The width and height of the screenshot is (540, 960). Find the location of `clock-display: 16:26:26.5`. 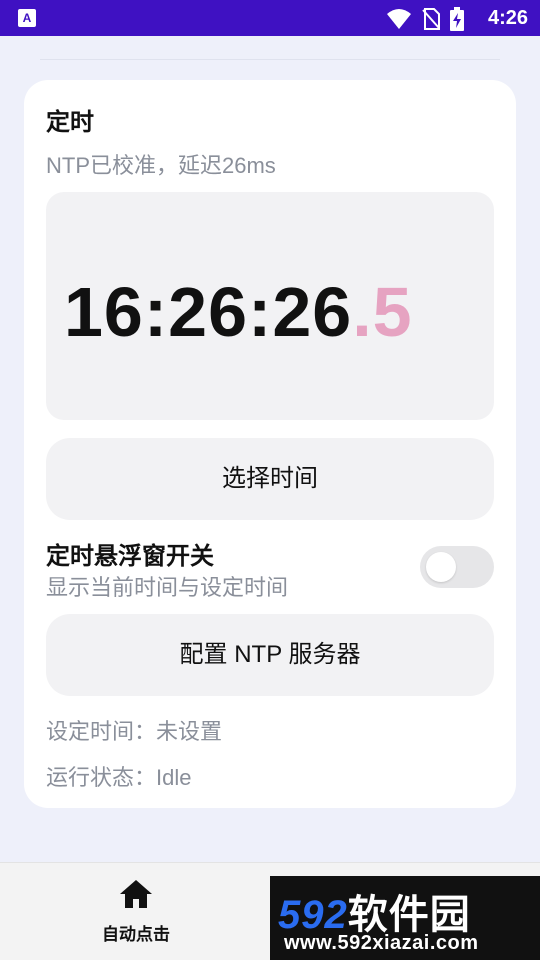

clock-display: 16:26:26.5 is located at coordinates (238, 312).